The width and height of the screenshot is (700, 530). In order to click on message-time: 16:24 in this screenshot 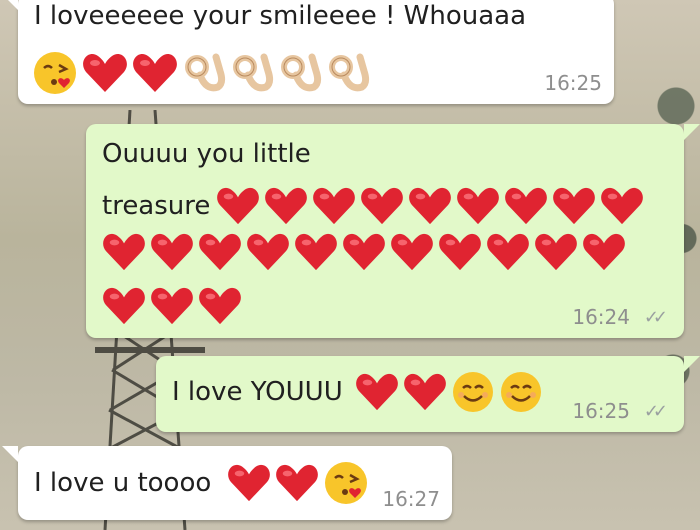, I will do `click(601, 317)`.